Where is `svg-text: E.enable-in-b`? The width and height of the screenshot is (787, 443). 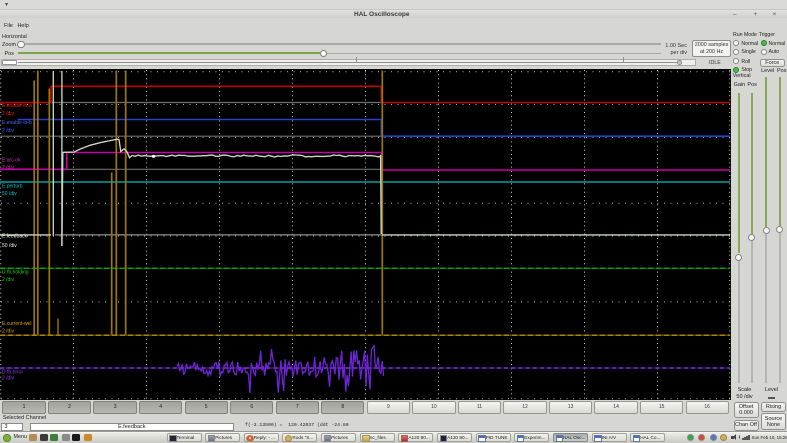
svg-text: E.enable-in-b is located at coordinates (17, 123).